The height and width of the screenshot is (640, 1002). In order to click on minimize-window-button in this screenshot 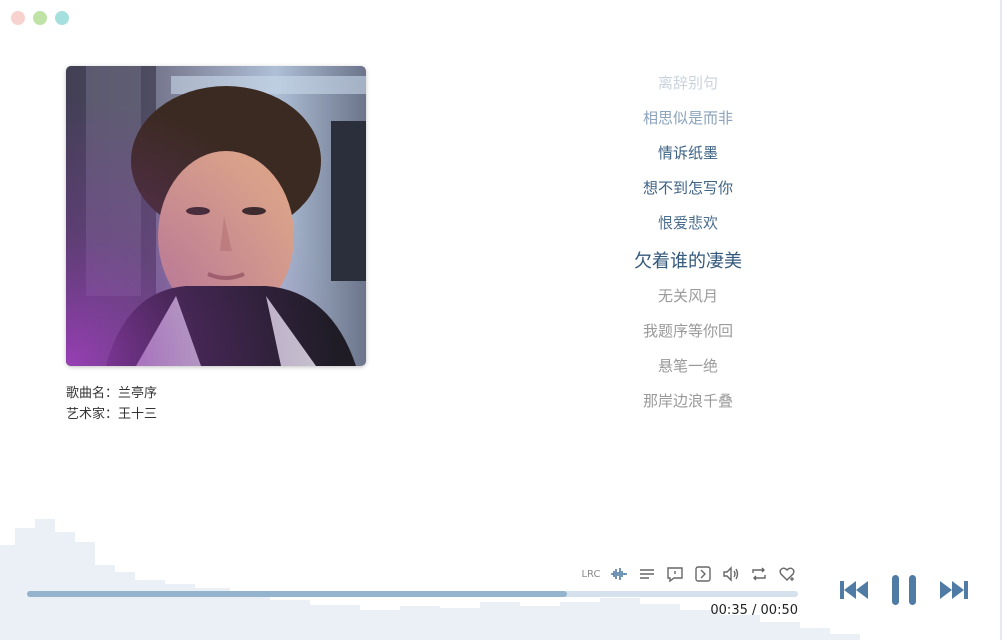, I will do `click(40, 18)`.